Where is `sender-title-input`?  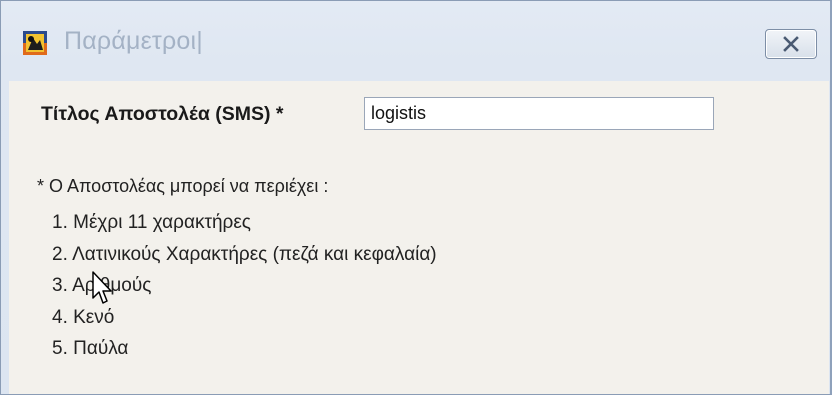 sender-title-input is located at coordinates (539, 113).